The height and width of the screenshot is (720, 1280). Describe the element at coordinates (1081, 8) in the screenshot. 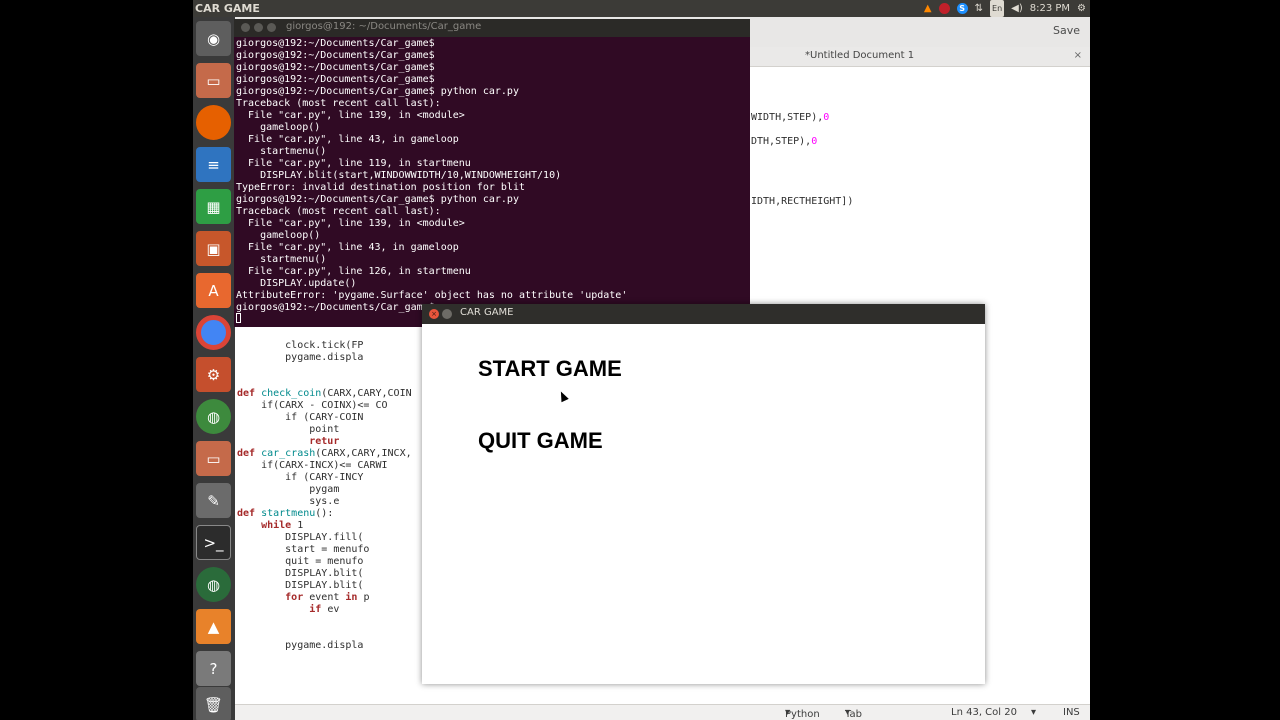

I see `power-icon: ⚙` at that location.